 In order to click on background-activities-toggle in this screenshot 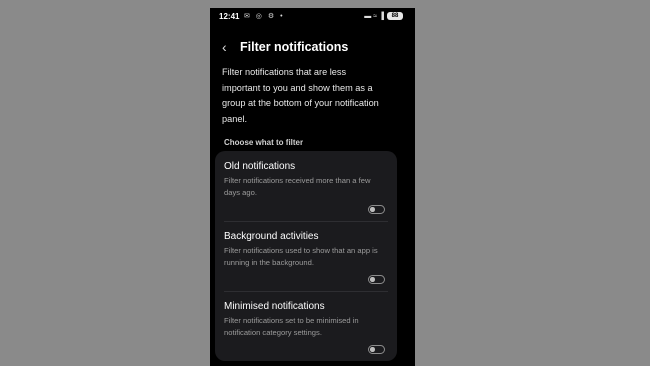, I will do `click(376, 279)`.